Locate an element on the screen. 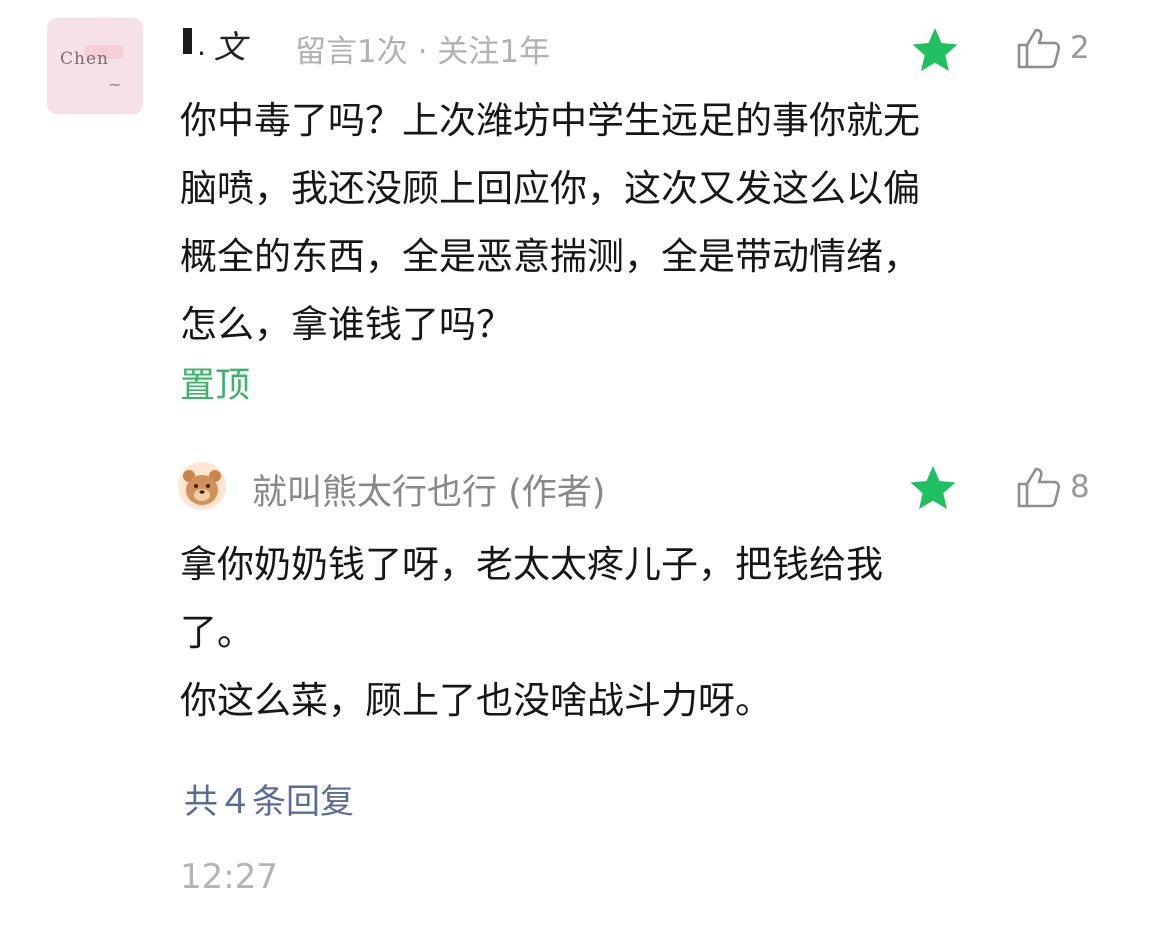 This screenshot has height=933, width=1156. like-button: 8 is located at coordinates (1053, 487).